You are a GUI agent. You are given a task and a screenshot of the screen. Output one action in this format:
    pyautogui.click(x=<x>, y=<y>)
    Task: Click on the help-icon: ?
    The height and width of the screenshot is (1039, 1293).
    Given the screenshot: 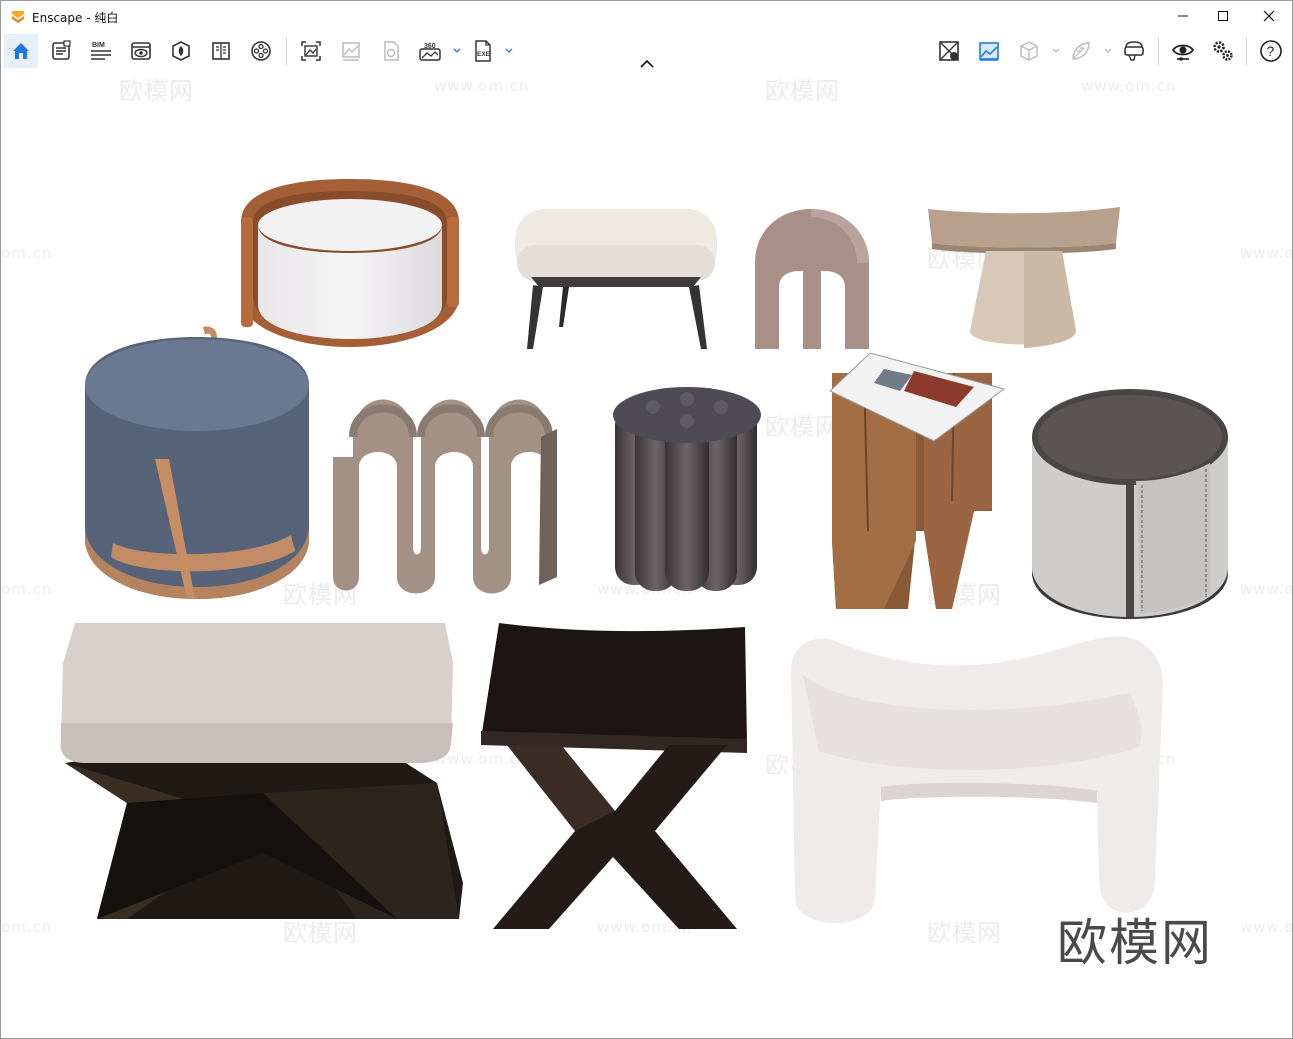 What is the action you would take?
    pyautogui.click(x=1271, y=51)
    